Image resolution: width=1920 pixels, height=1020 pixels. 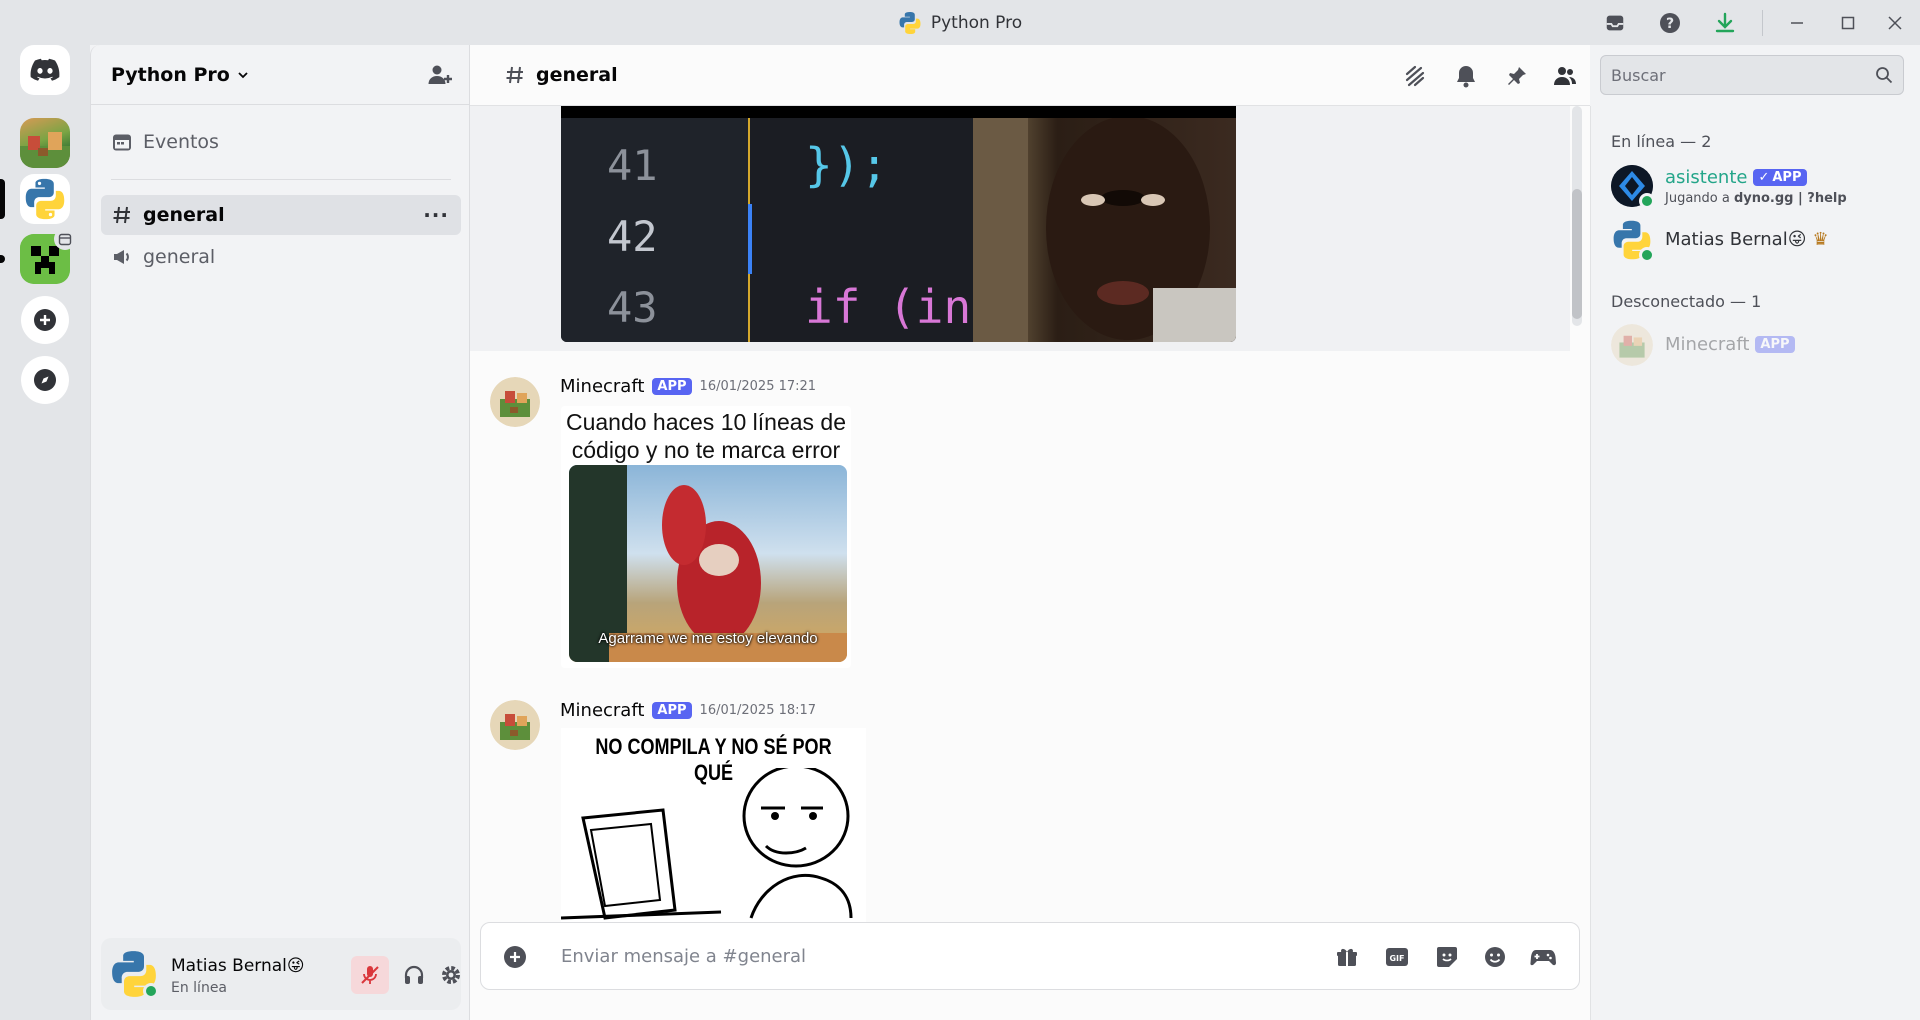 I want to click on code-meme-image: 41 42 43 }); if (in, so click(x=898, y=224).